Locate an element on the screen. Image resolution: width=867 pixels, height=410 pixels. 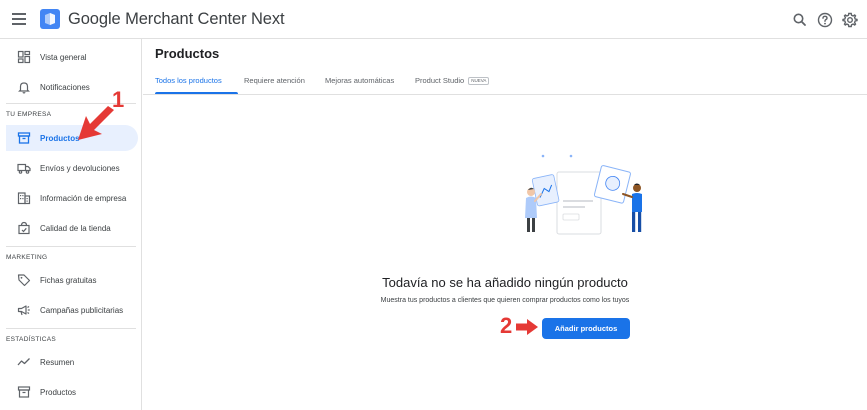
settings-gear-icon is located at coordinates (850, 20).